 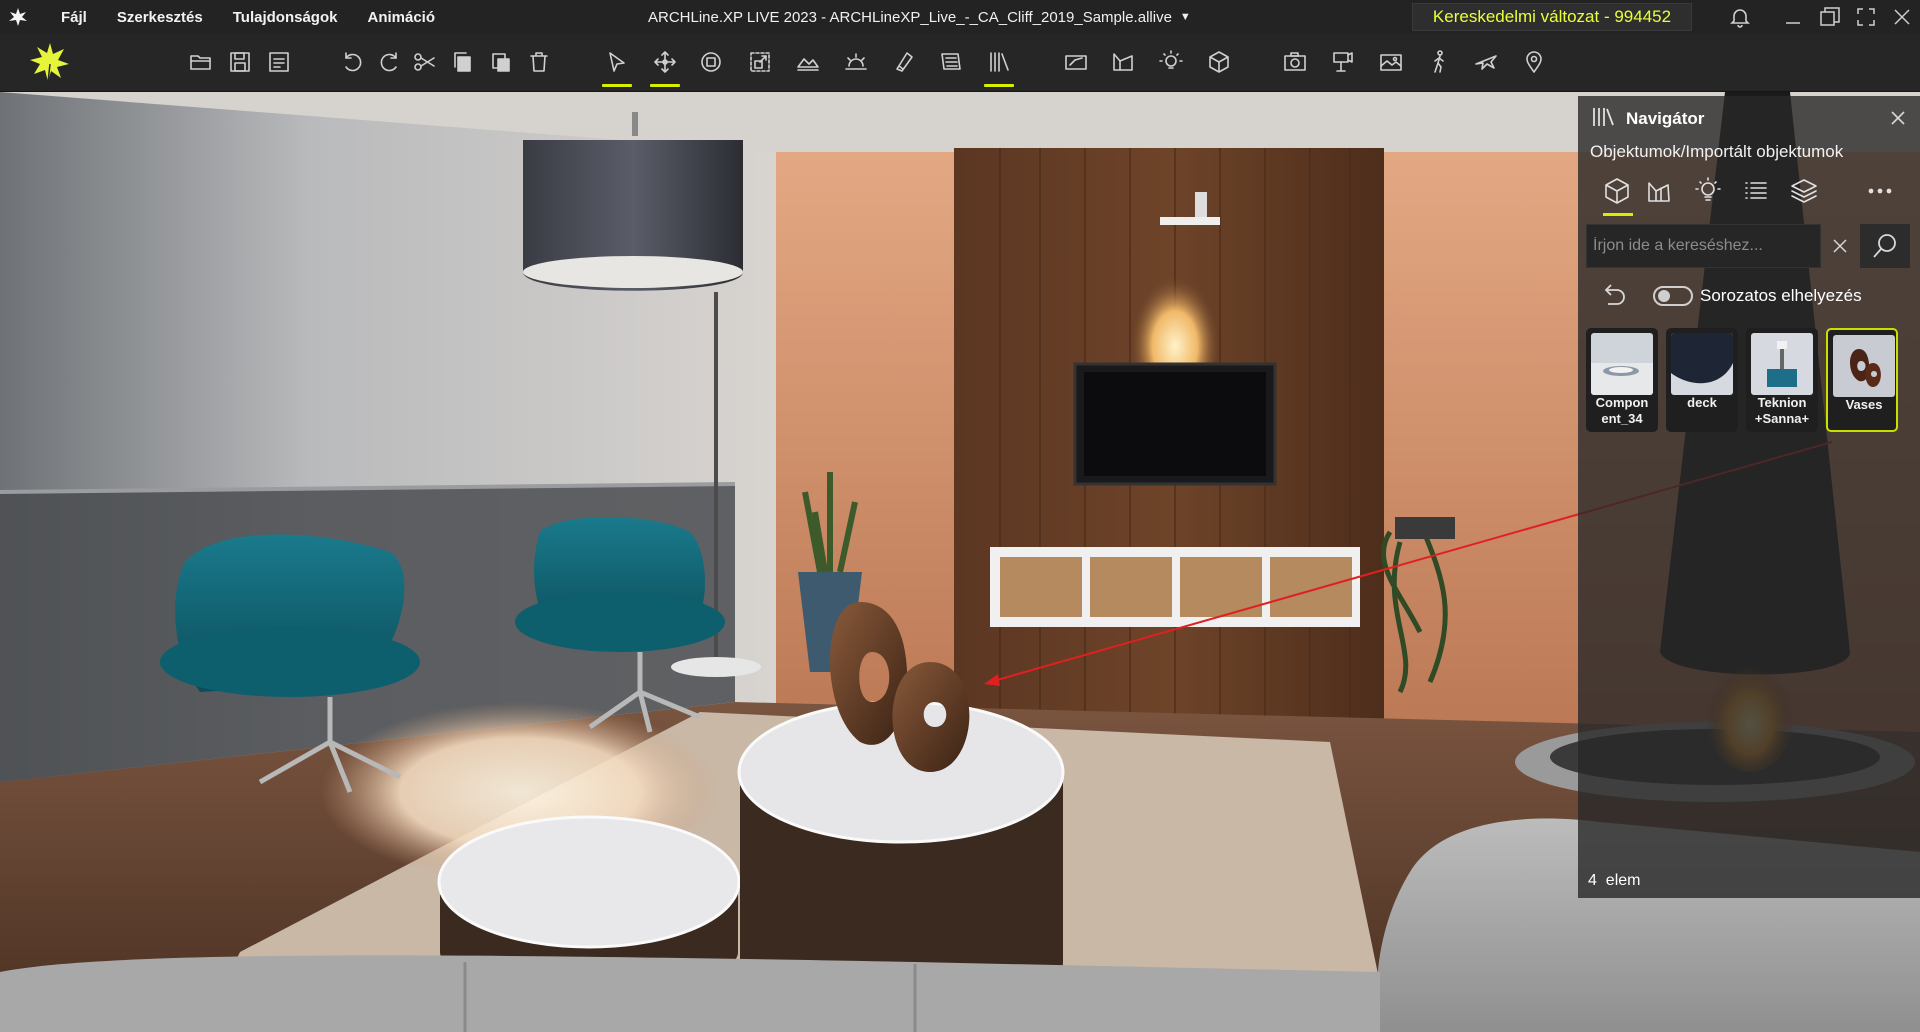 I want to click on navigator-header: Navigátor, so click(x=1749, y=119).